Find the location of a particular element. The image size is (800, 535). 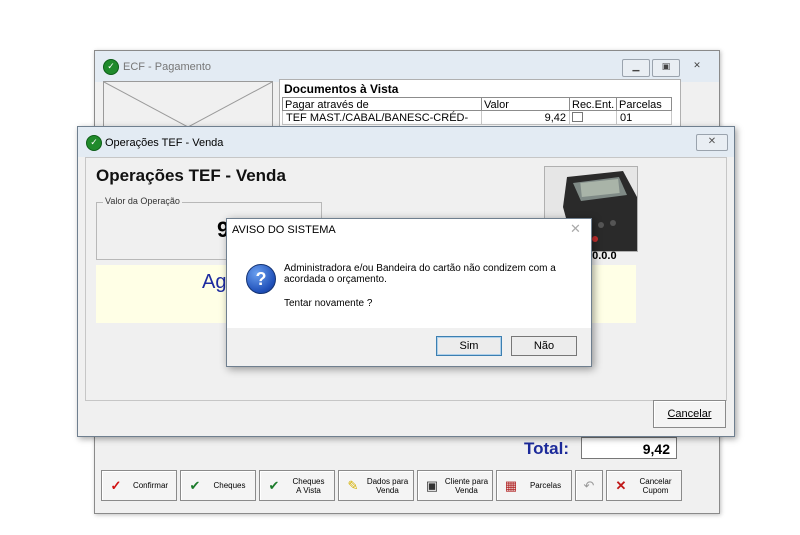

ecf-window-title: ECF - Pagamento is located at coordinates (167, 67).